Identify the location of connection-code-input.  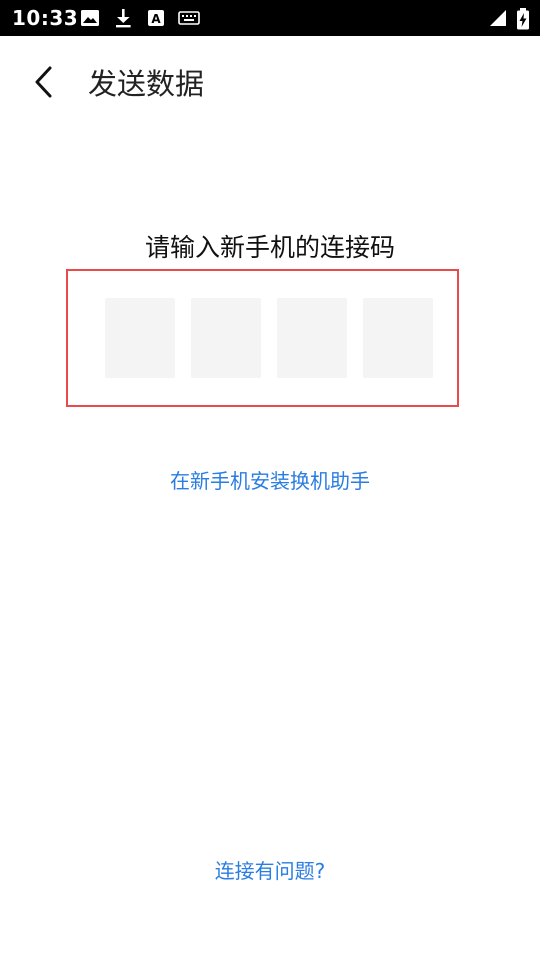
(262, 338).